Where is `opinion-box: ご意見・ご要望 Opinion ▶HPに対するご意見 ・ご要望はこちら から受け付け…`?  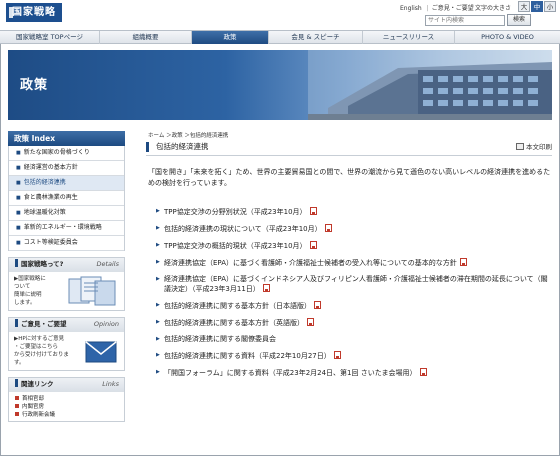 opinion-box: ご意見・ご要望 Opinion ▶HPに対するご意見 ・ご要望はこちら から受け付け… is located at coordinates (66, 344).